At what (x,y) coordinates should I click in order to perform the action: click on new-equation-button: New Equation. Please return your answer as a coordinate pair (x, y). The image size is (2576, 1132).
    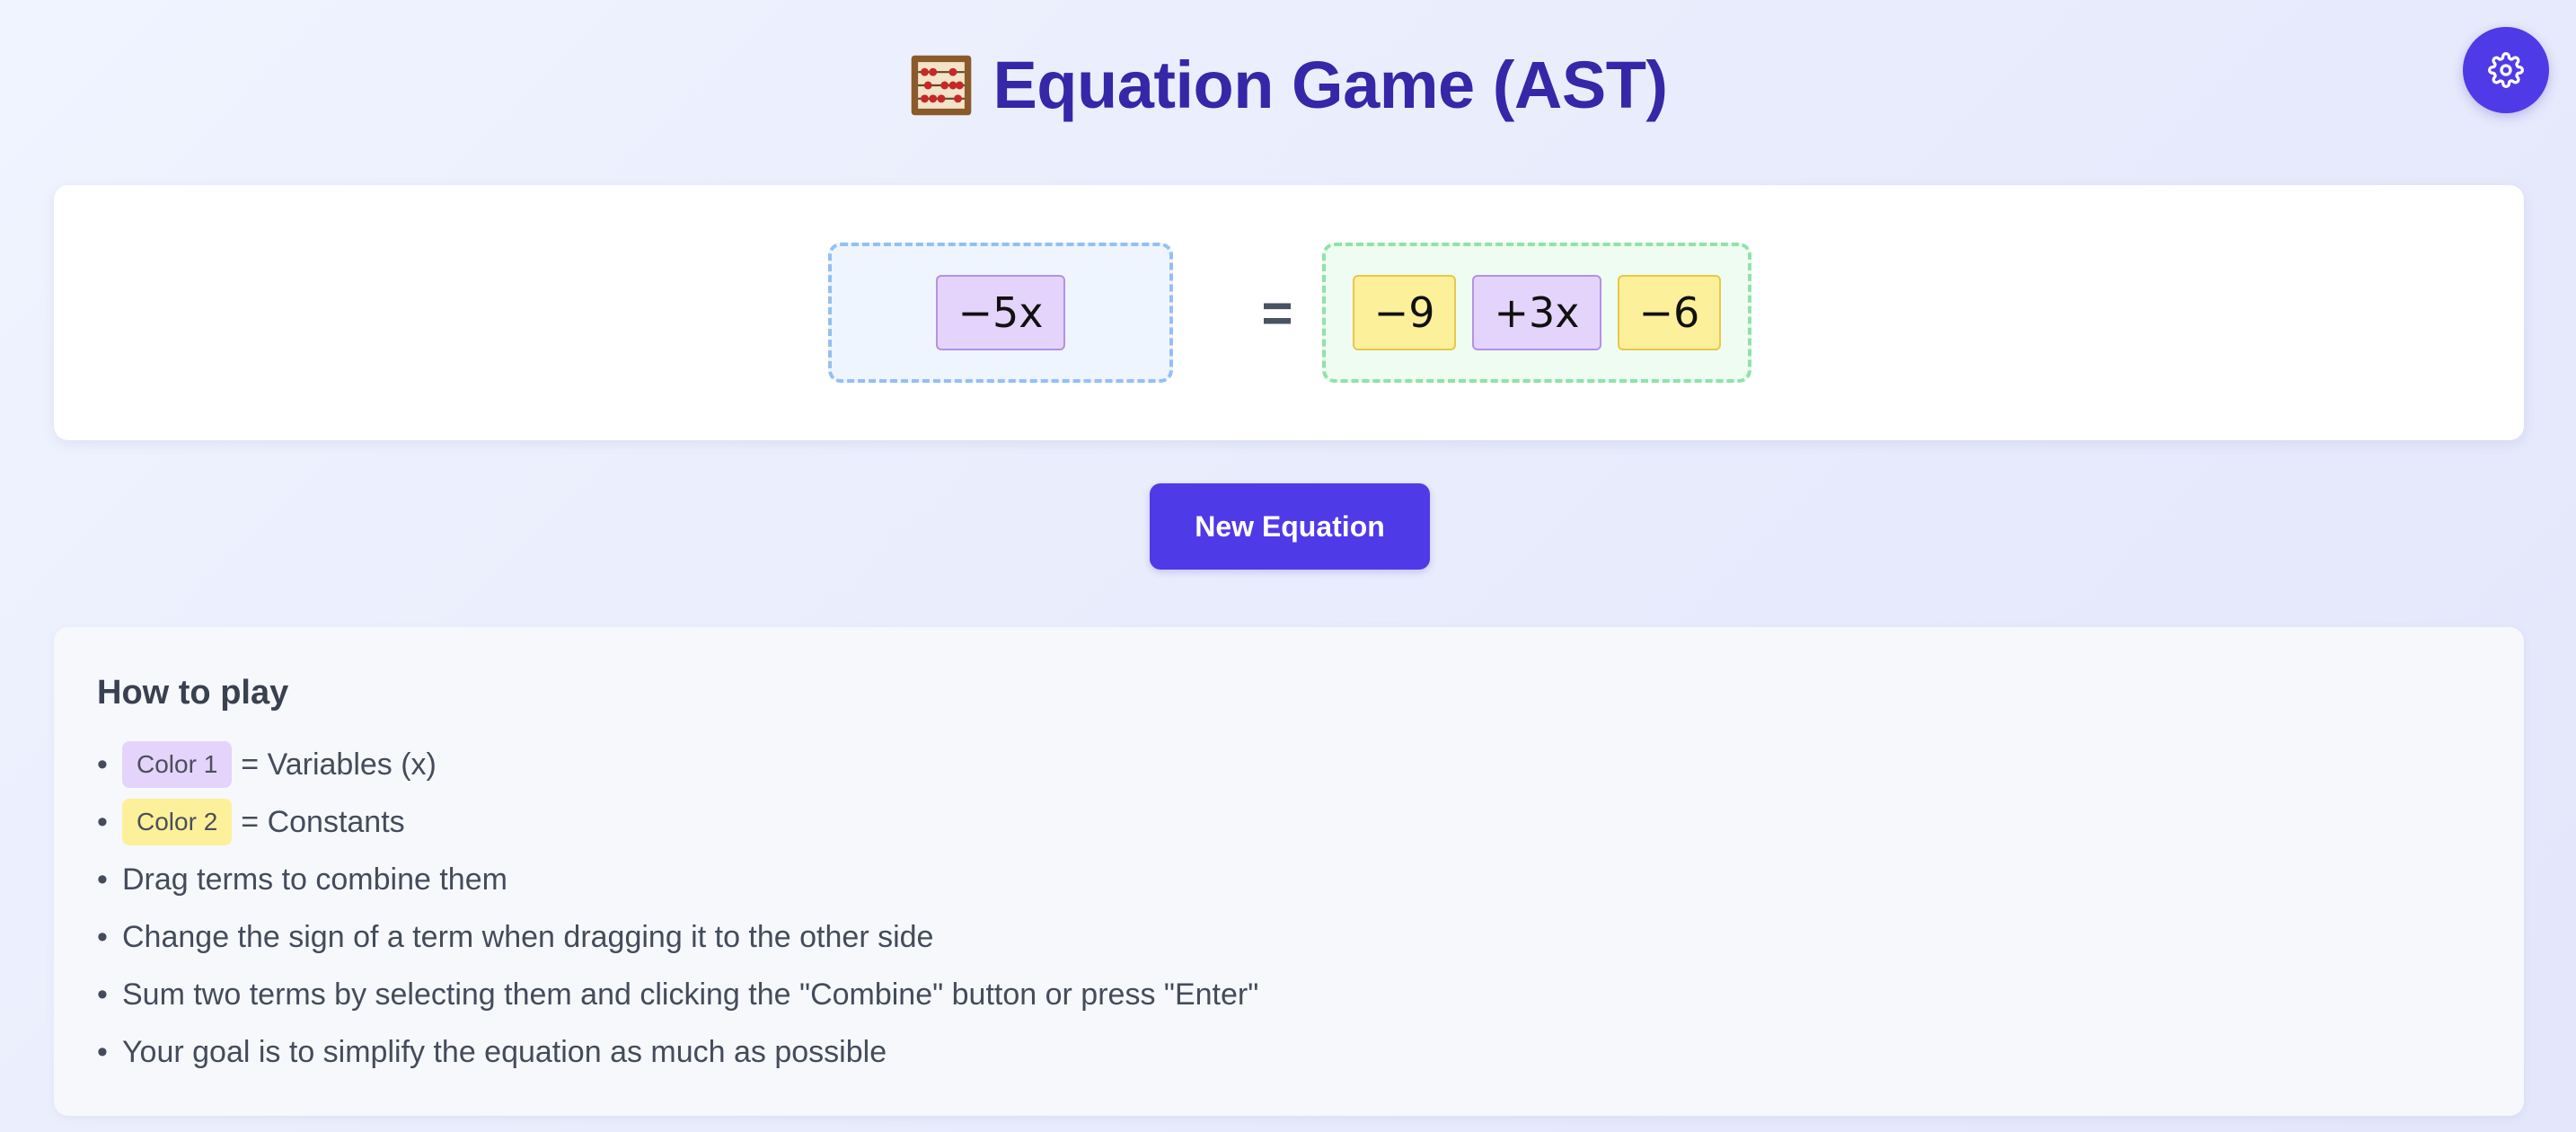
    Looking at the image, I should click on (1290, 526).